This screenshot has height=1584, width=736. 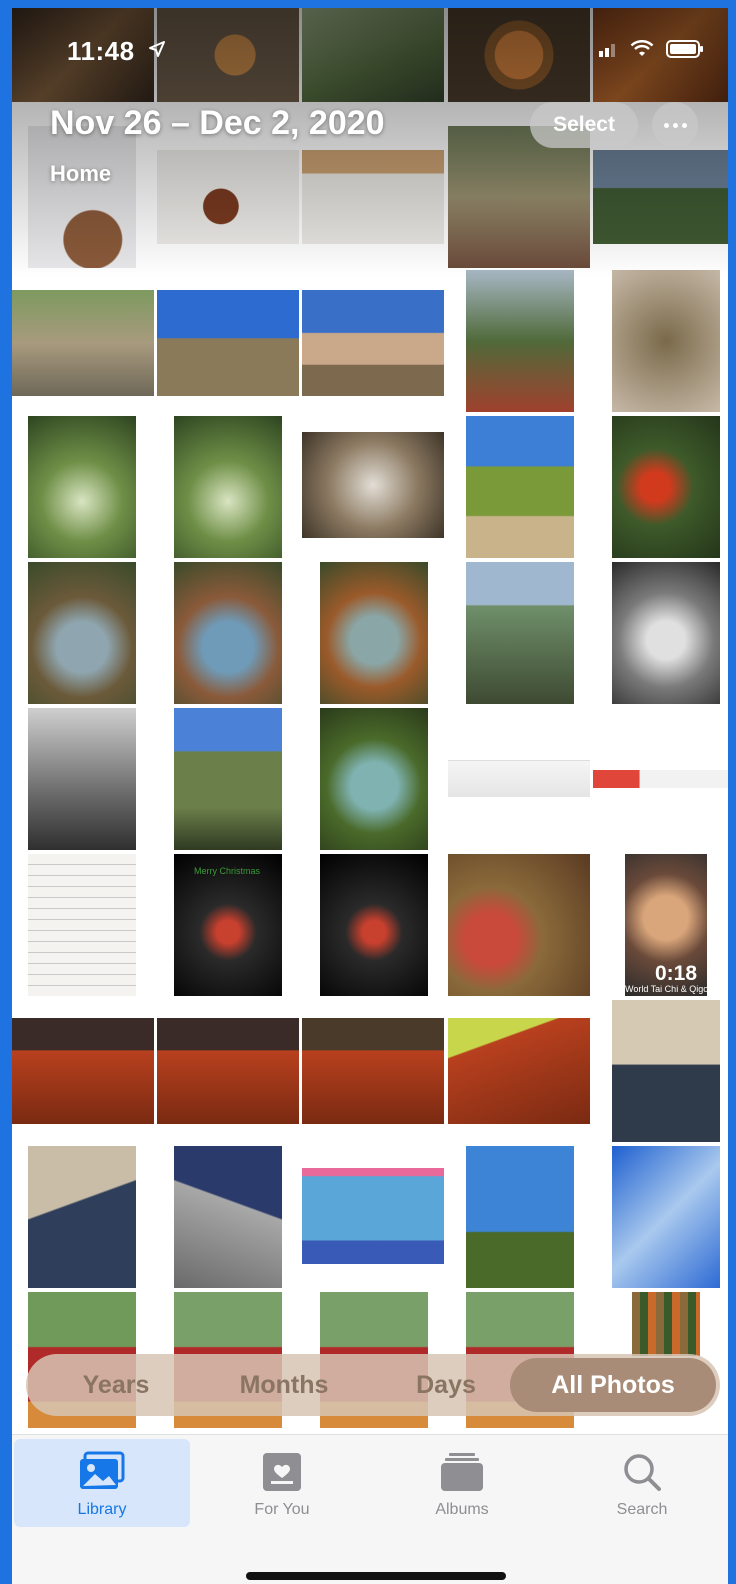 What do you see at coordinates (642, 1509) in the screenshot?
I see `tab-search-label: Search` at bounding box center [642, 1509].